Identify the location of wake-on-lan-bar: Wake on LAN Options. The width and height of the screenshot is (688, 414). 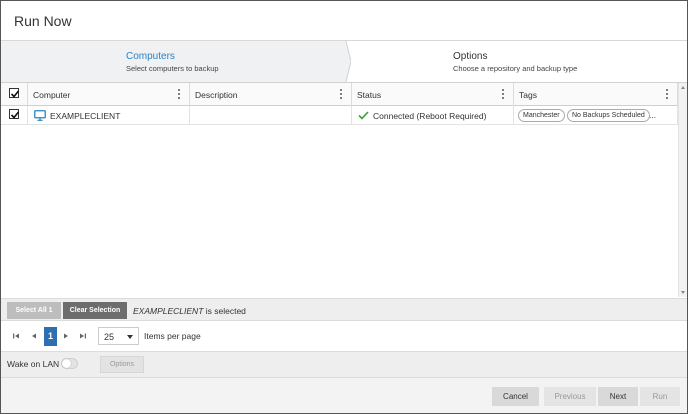
(344, 364).